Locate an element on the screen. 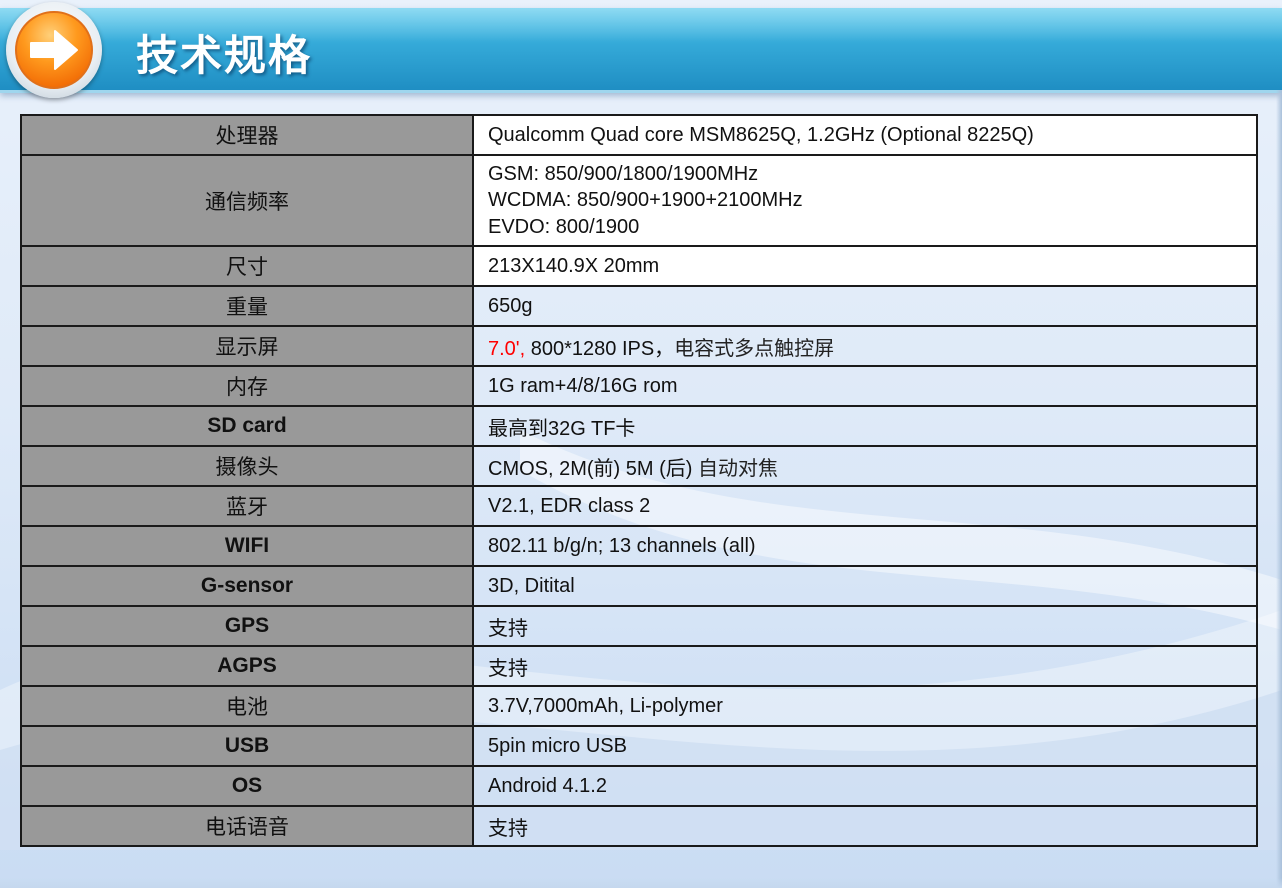 Image resolution: width=1282 pixels, height=888 pixels. table-row: 重量 650g is located at coordinates (639, 306).